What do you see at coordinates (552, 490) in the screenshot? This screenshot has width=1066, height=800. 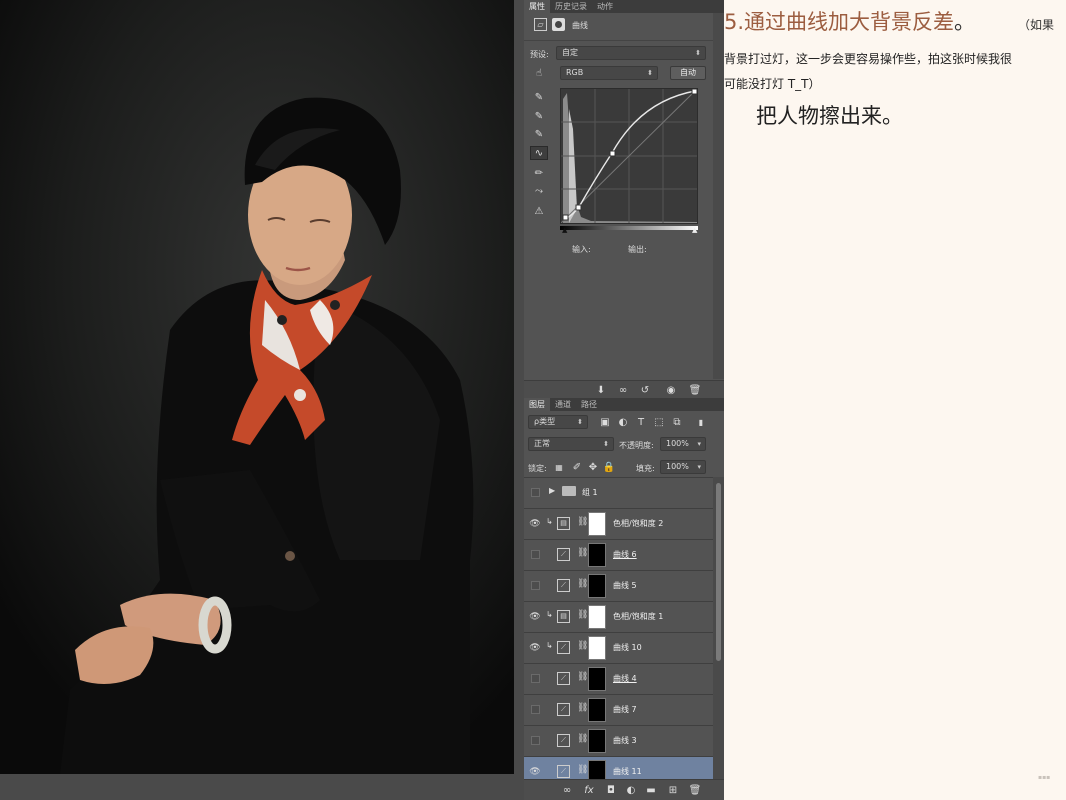 I see `expand-arrow-icon: ▶` at bounding box center [552, 490].